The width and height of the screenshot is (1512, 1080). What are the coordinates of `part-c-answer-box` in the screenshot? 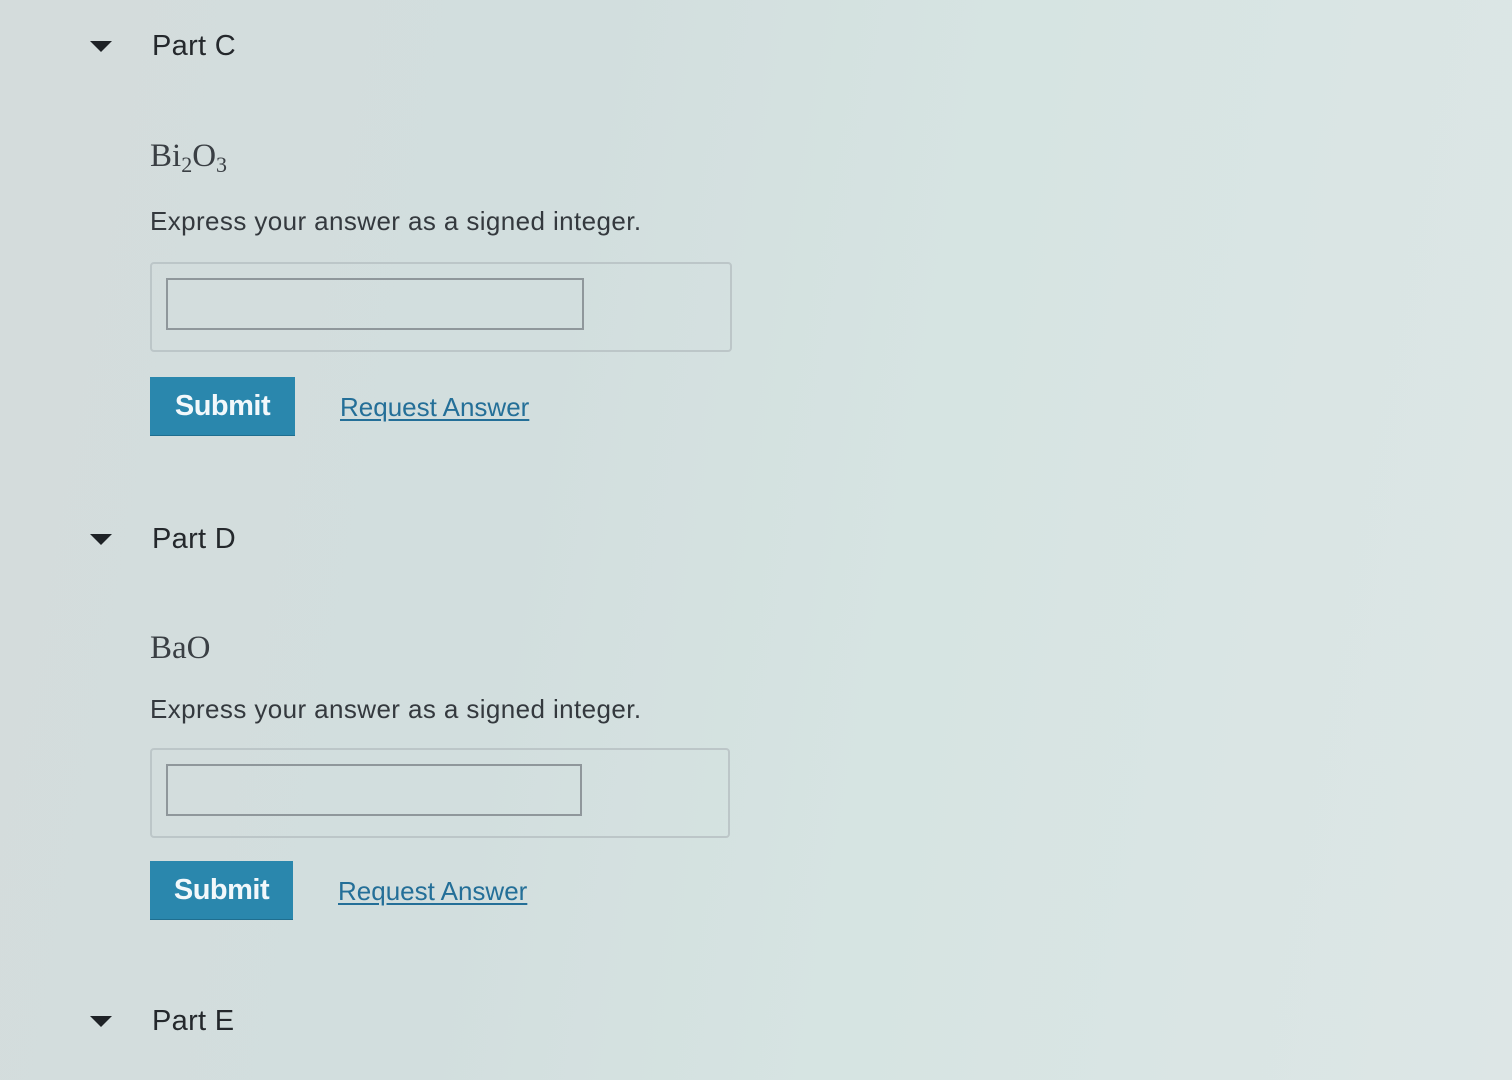 It's located at (441, 307).